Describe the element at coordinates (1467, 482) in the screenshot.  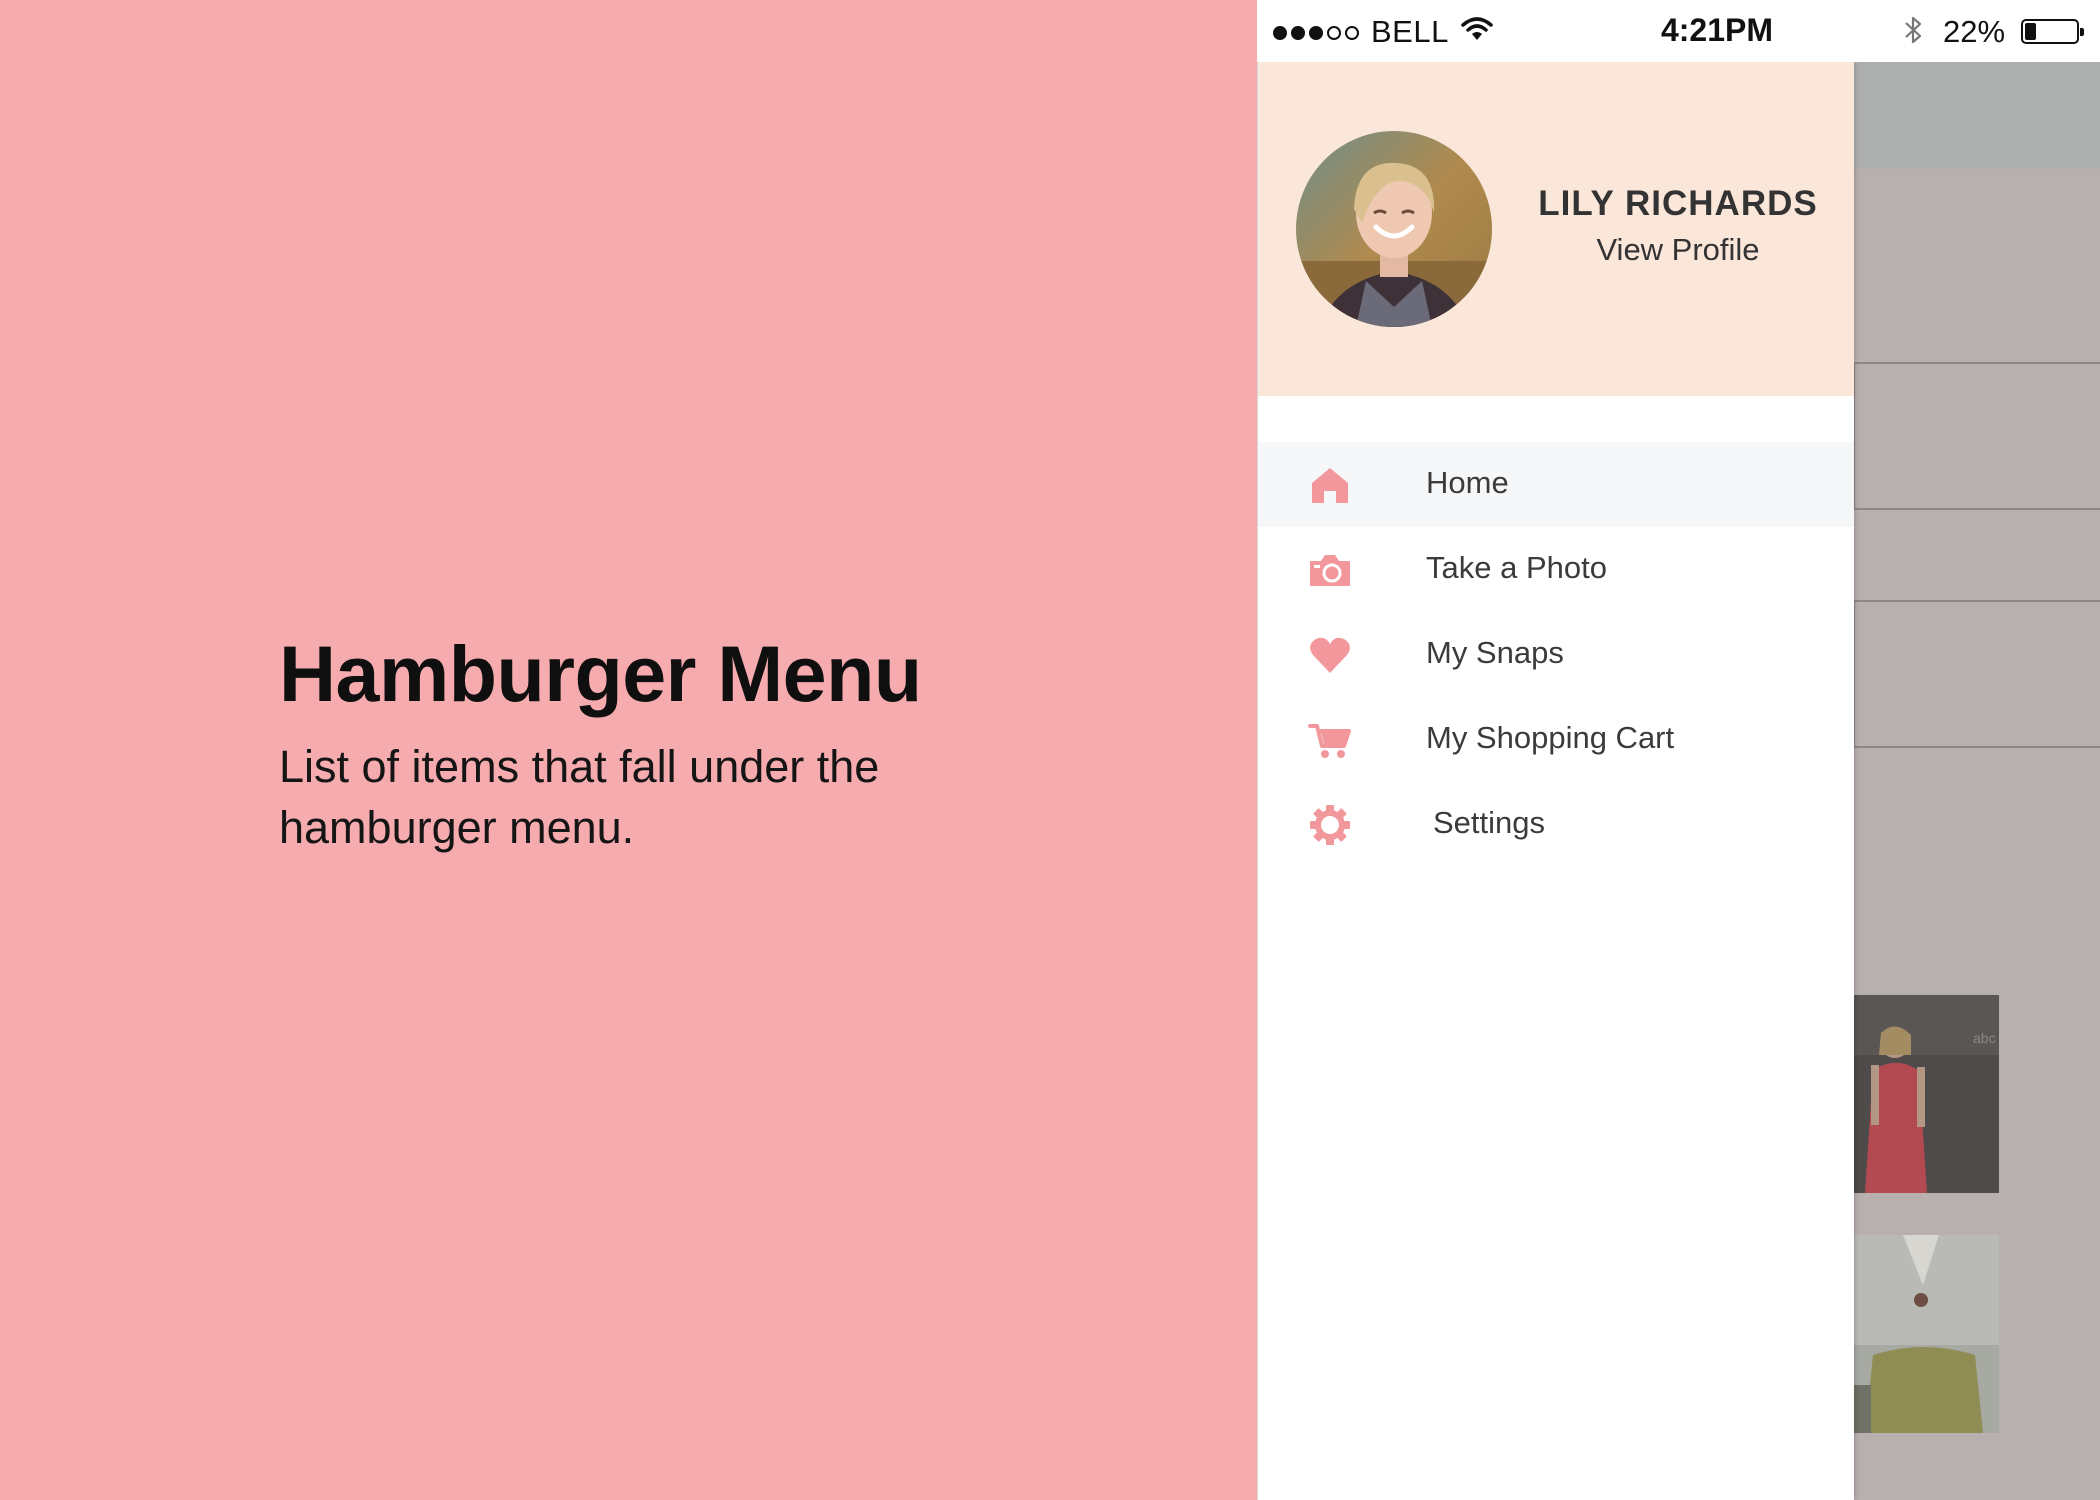
I see `menu-item-label: Home` at that location.